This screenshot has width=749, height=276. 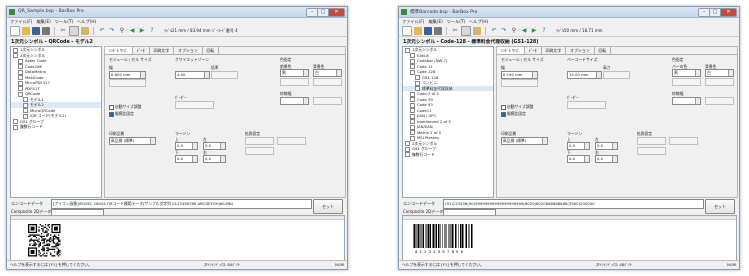 What do you see at coordinates (584, 75) in the screenshot?
I see `quiet-input: 15.00 mm` at bounding box center [584, 75].